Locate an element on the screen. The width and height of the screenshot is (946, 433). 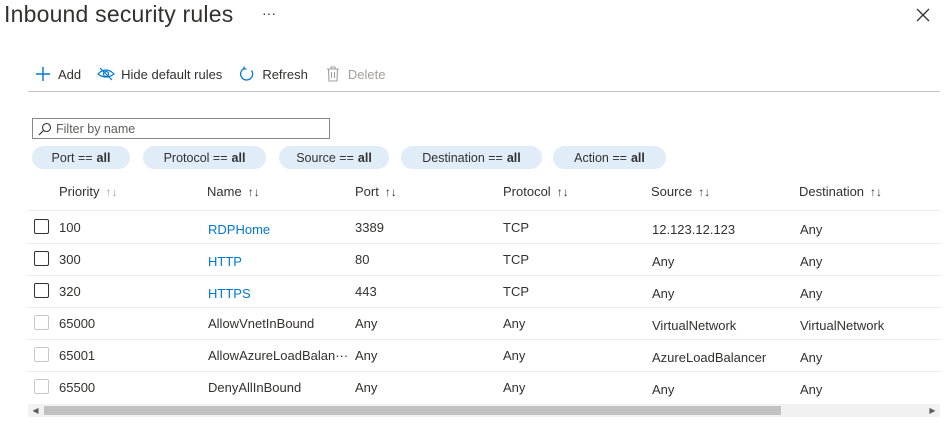
hide-default-rules-label: Hide default rules is located at coordinates (172, 74).